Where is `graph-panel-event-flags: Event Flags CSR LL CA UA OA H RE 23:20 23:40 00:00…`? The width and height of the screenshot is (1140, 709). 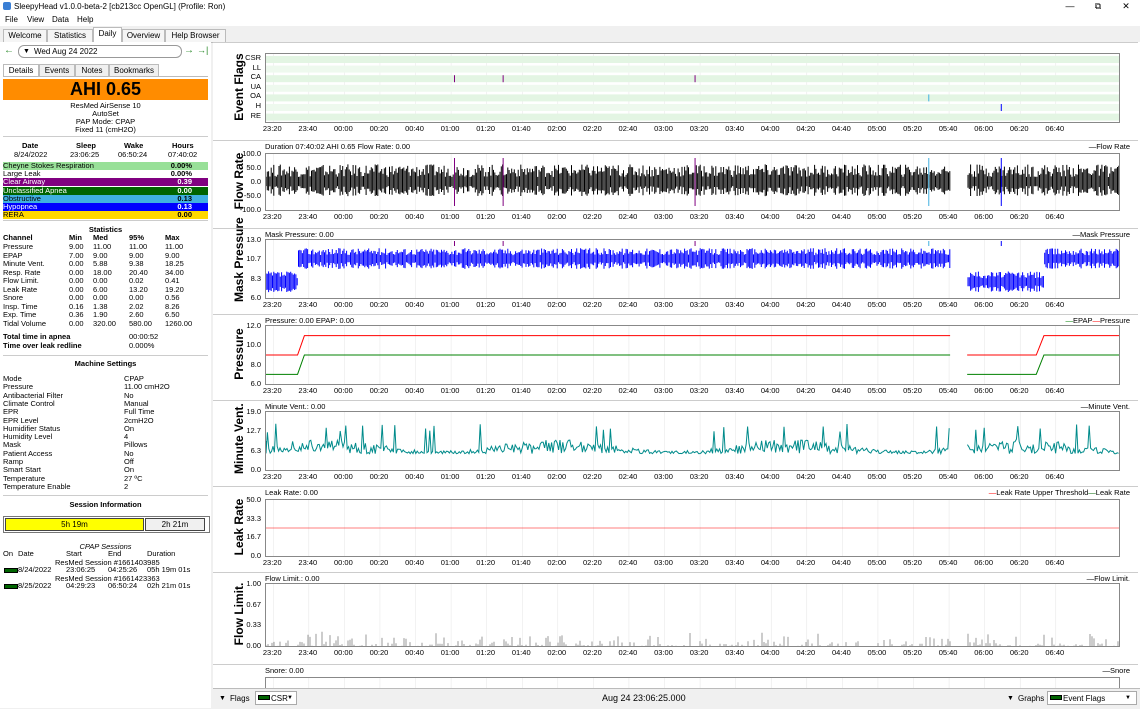
graph-panel-event-flags: Event Flags CSR LL CA UA OA H RE 23:20 23:40 00:00… is located at coordinates (675, 91).